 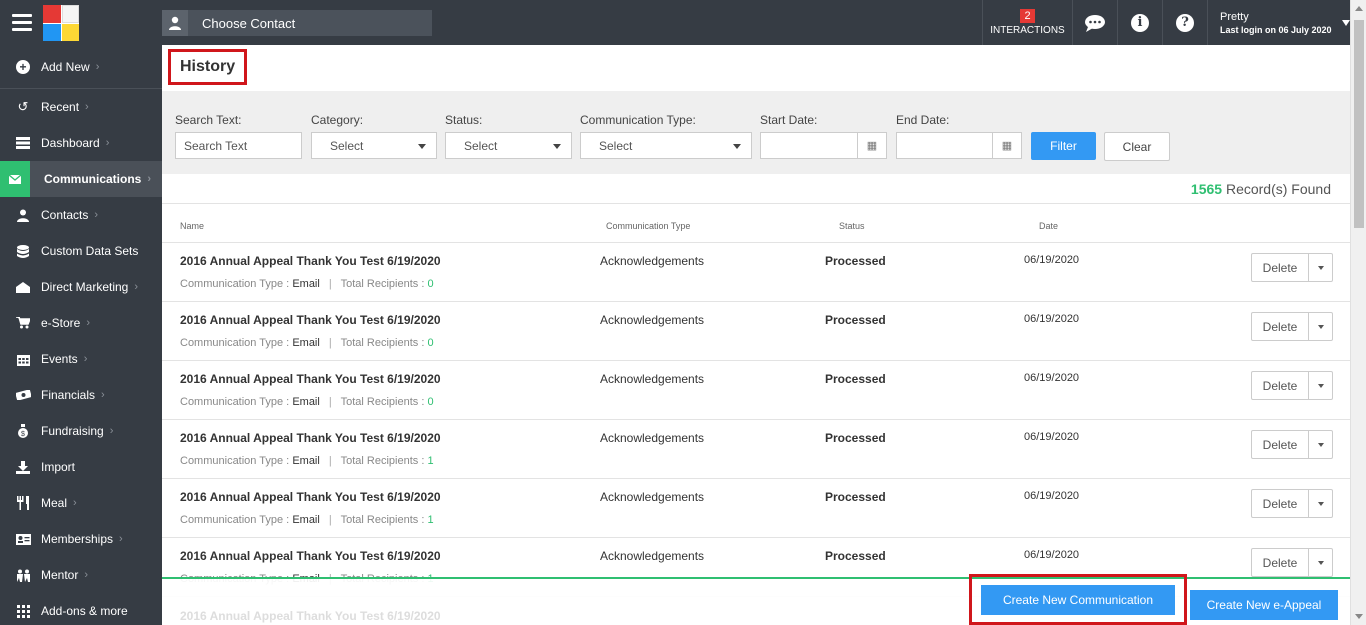 I want to click on user-menu: Pretty Last login on 06 July 2020, so click(x=1286, y=22).